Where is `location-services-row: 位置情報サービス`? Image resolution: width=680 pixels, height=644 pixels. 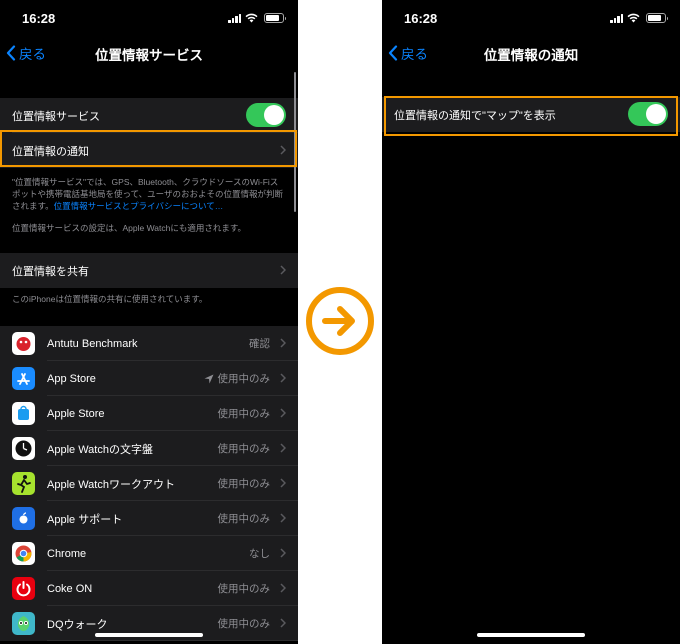
location-services-row: 位置情報サービス is located at coordinates (149, 115).